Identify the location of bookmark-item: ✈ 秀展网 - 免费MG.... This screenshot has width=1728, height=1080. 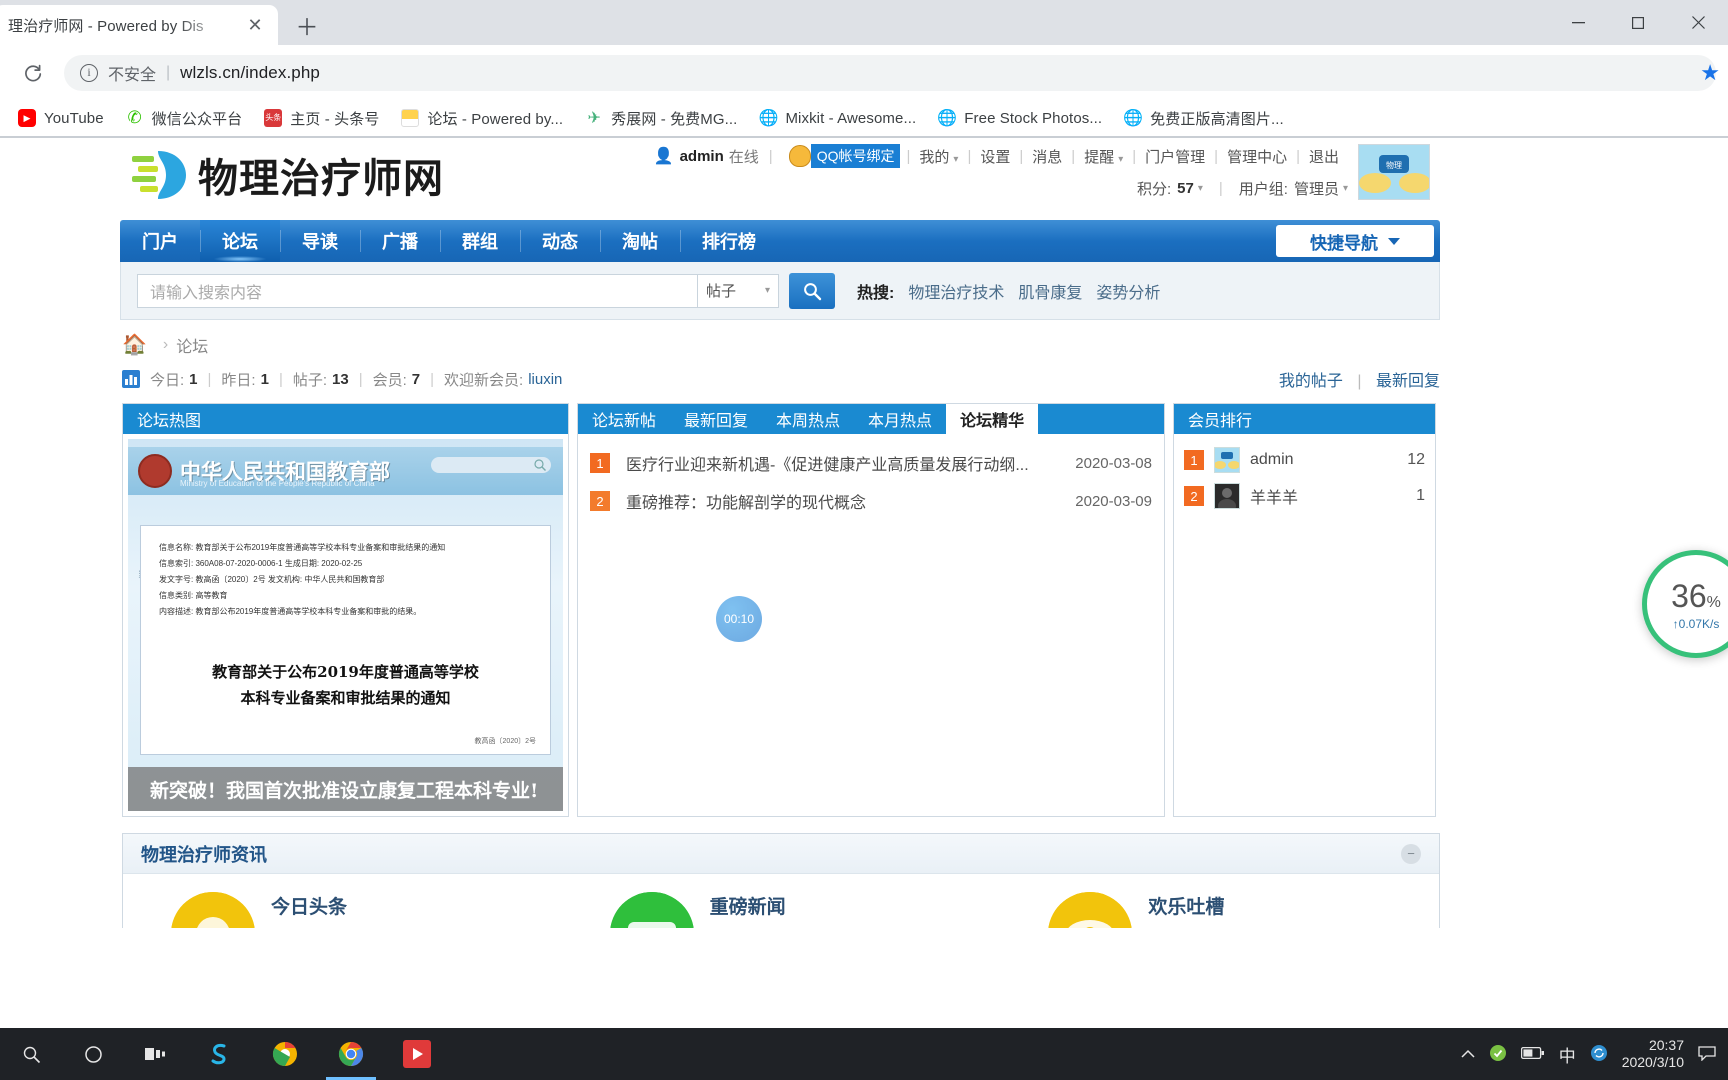
(661, 118).